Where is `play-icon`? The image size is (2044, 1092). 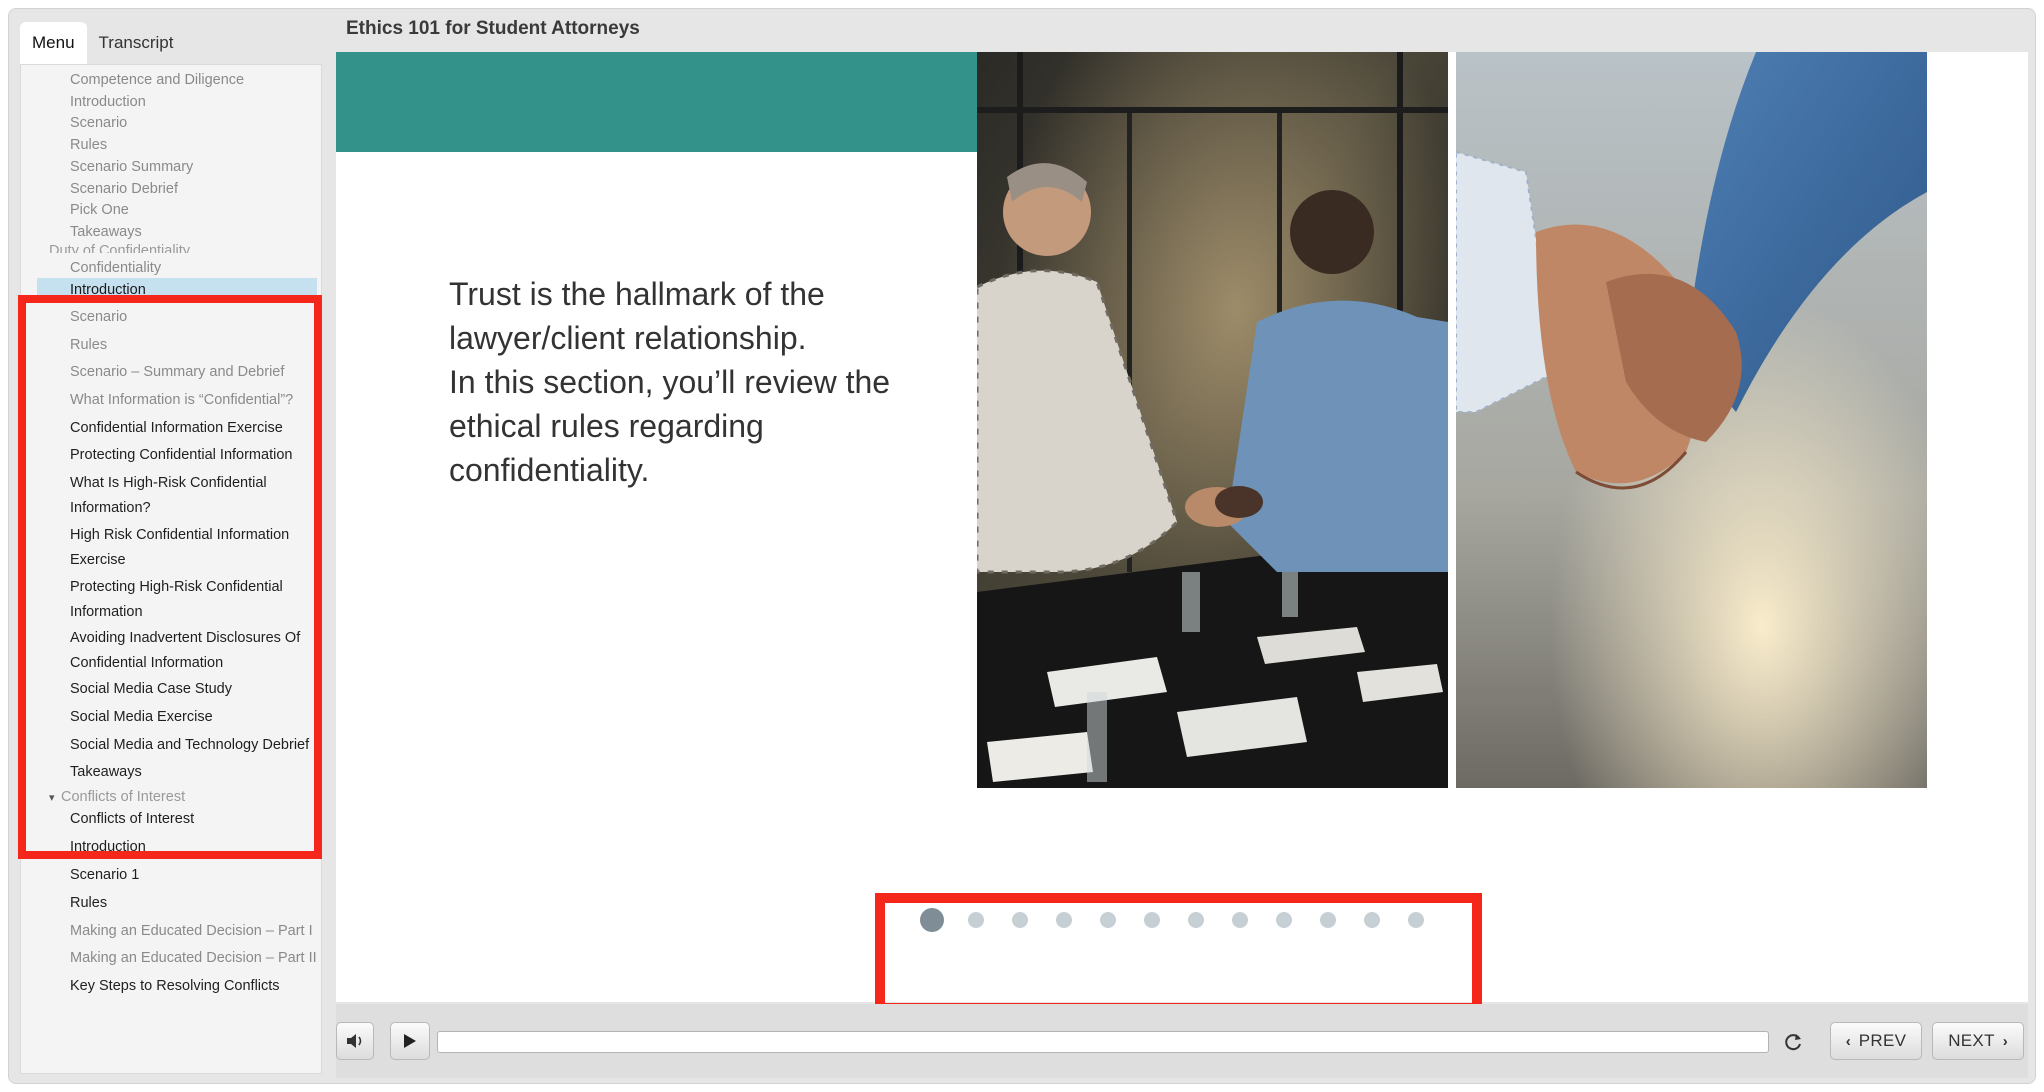
play-icon is located at coordinates (410, 1041).